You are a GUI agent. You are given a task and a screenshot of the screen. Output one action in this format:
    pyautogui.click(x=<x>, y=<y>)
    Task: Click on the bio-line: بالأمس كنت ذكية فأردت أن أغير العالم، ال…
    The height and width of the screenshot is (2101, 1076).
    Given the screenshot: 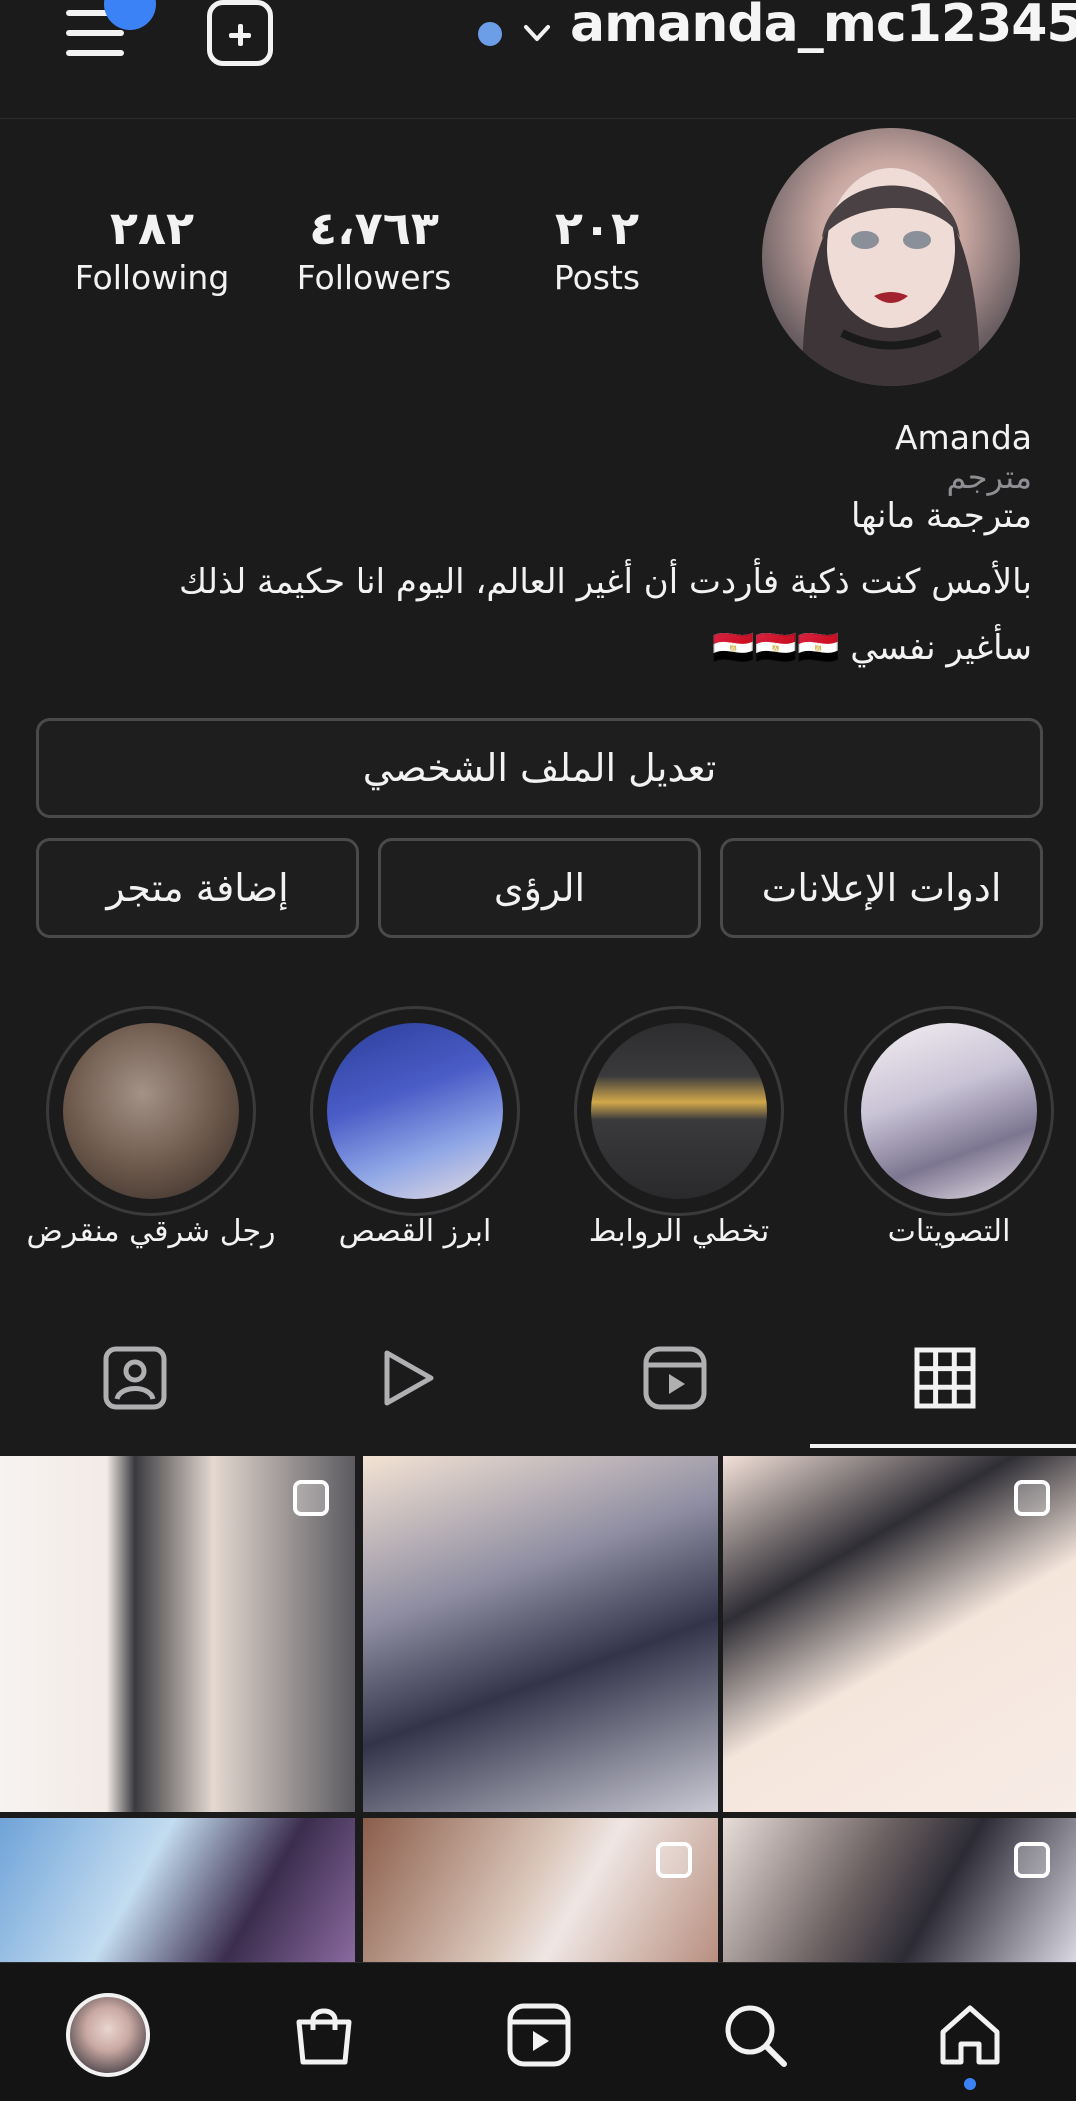 What is the action you would take?
    pyautogui.click(x=605, y=582)
    